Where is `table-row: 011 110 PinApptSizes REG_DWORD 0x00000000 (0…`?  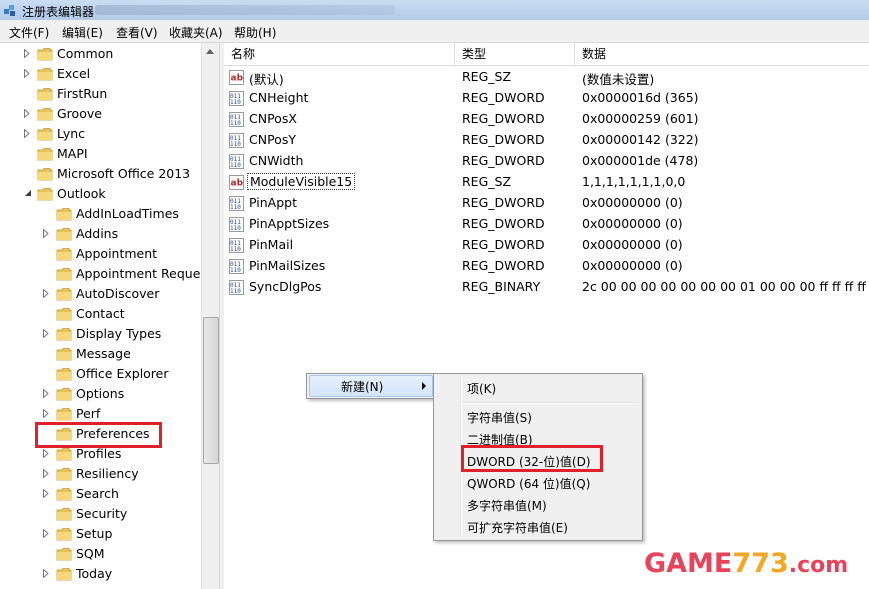
table-row: 011 110 PinApptSizes REG_DWORD 0x00000000 (0… is located at coordinates (546, 224).